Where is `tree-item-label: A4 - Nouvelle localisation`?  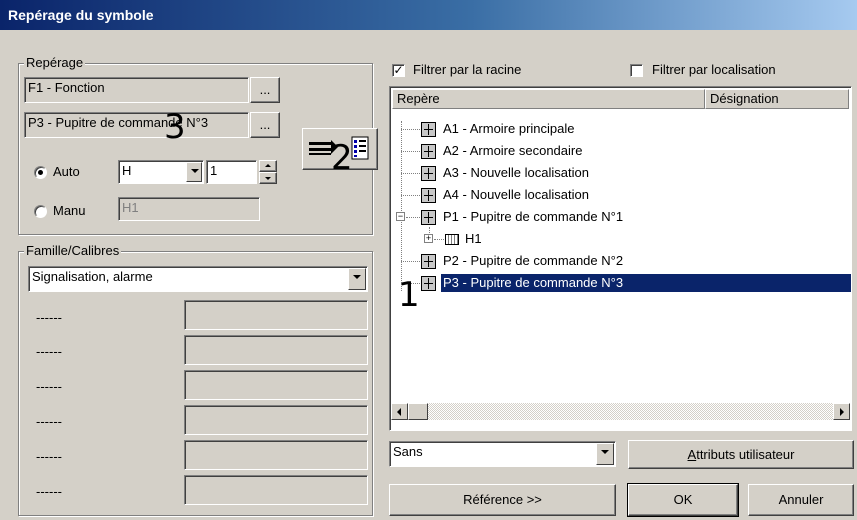 tree-item-label: A4 - Nouvelle localisation is located at coordinates (516, 194).